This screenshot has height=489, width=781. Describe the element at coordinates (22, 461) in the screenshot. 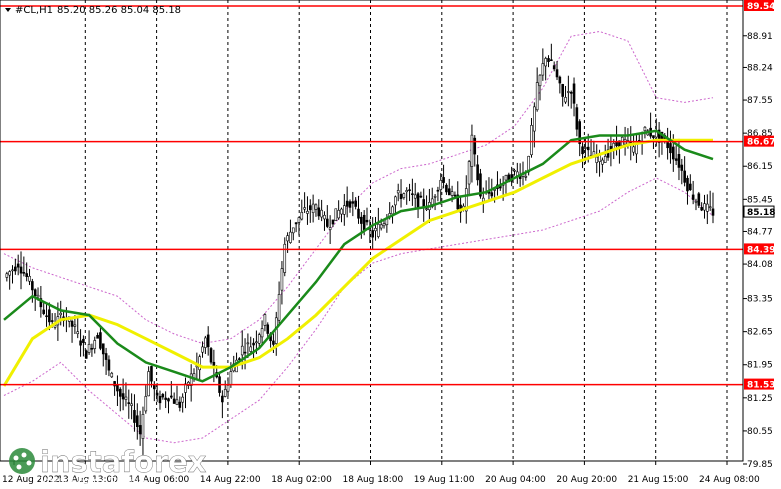

I see `logo-mark-icon` at that location.